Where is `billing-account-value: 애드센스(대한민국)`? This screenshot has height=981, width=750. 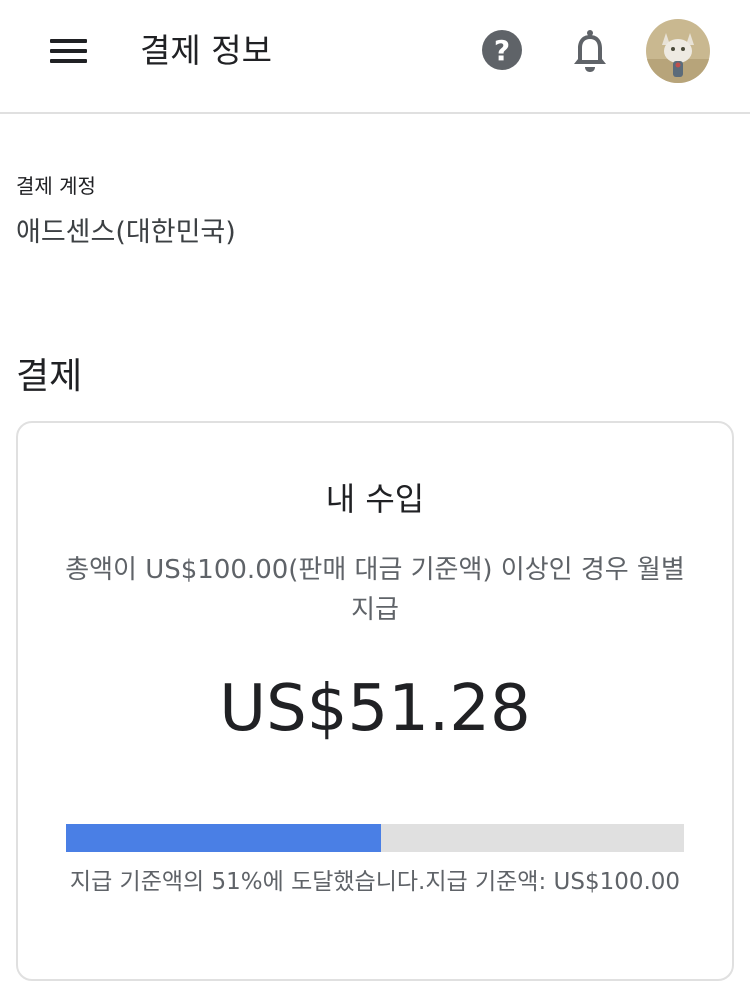 billing-account-value: 애드센스(대한민국) is located at coordinates (126, 232).